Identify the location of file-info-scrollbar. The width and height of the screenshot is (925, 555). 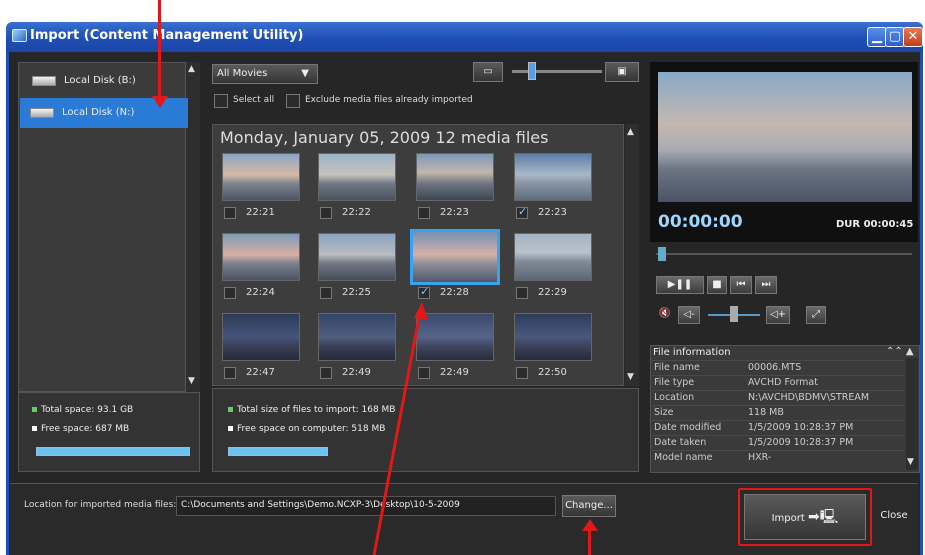
(912, 414).